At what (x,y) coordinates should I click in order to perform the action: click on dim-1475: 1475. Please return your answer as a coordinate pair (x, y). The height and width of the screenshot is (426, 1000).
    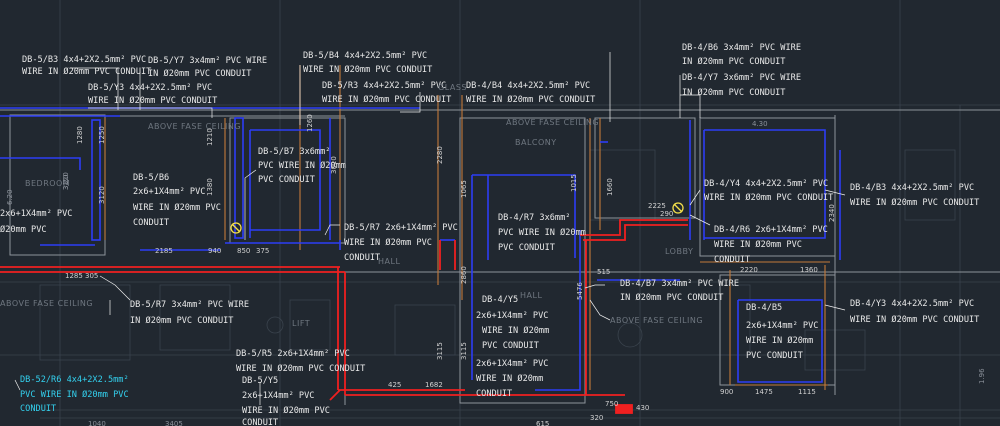
    Looking at the image, I should click on (764, 392).